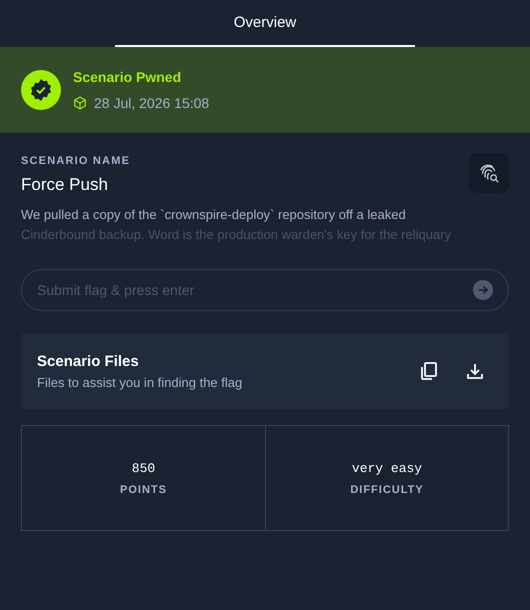  What do you see at coordinates (139, 382) in the screenshot?
I see `files-subtitle: Files to assist you in finding the flag` at bounding box center [139, 382].